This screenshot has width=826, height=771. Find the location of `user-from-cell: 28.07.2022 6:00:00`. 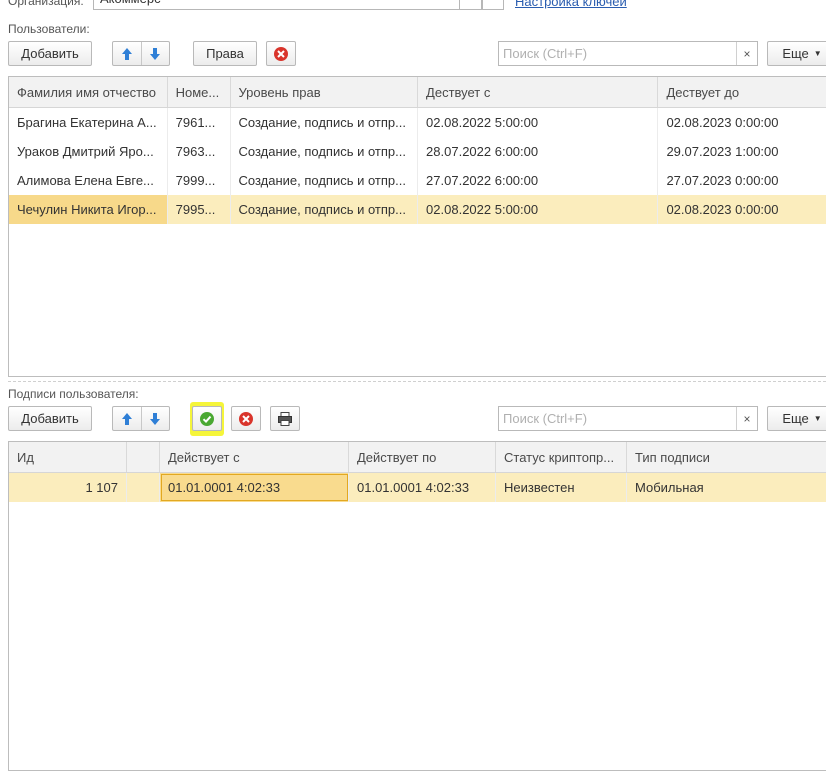

user-from-cell: 28.07.2022 6:00:00 is located at coordinates (538, 151).